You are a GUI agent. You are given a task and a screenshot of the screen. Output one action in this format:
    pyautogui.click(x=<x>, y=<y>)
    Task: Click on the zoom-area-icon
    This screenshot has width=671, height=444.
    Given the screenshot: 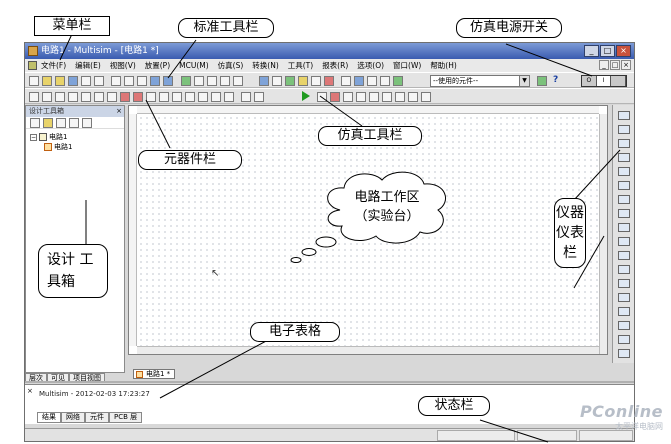 What is the action you would take?
    pyautogui.click(x=225, y=81)
    